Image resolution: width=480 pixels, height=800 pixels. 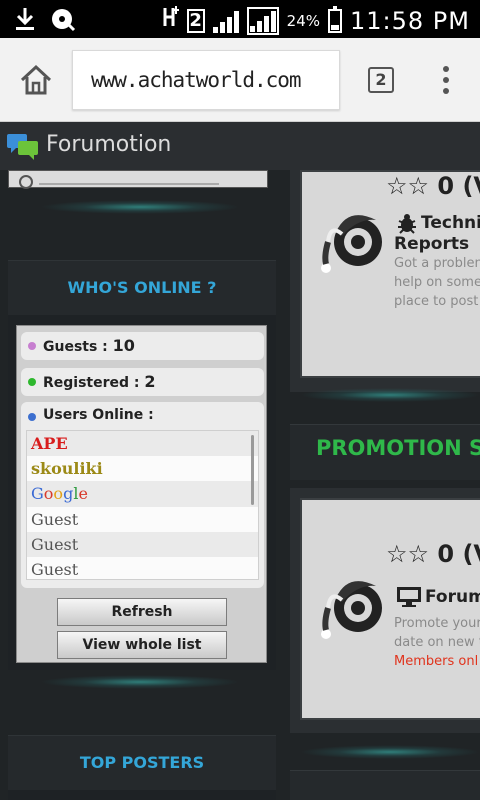 I want to click on forum-desc-line: Promote your, so click(x=437, y=623).